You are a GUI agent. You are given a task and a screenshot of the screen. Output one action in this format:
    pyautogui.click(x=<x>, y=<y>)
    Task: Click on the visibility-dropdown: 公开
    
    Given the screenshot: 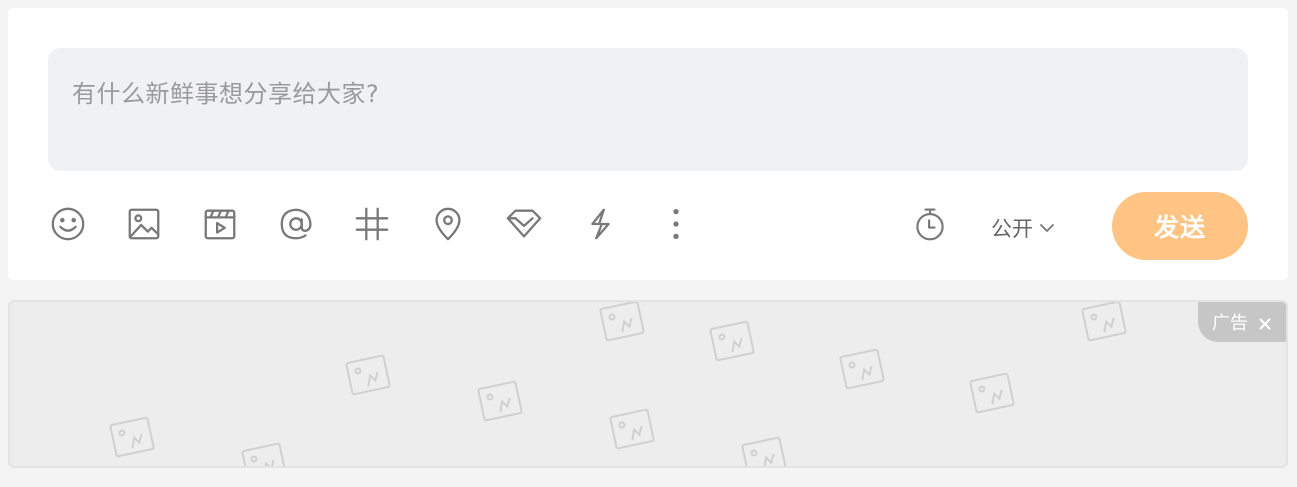 What is the action you would take?
    pyautogui.click(x=1023, y=228)
    